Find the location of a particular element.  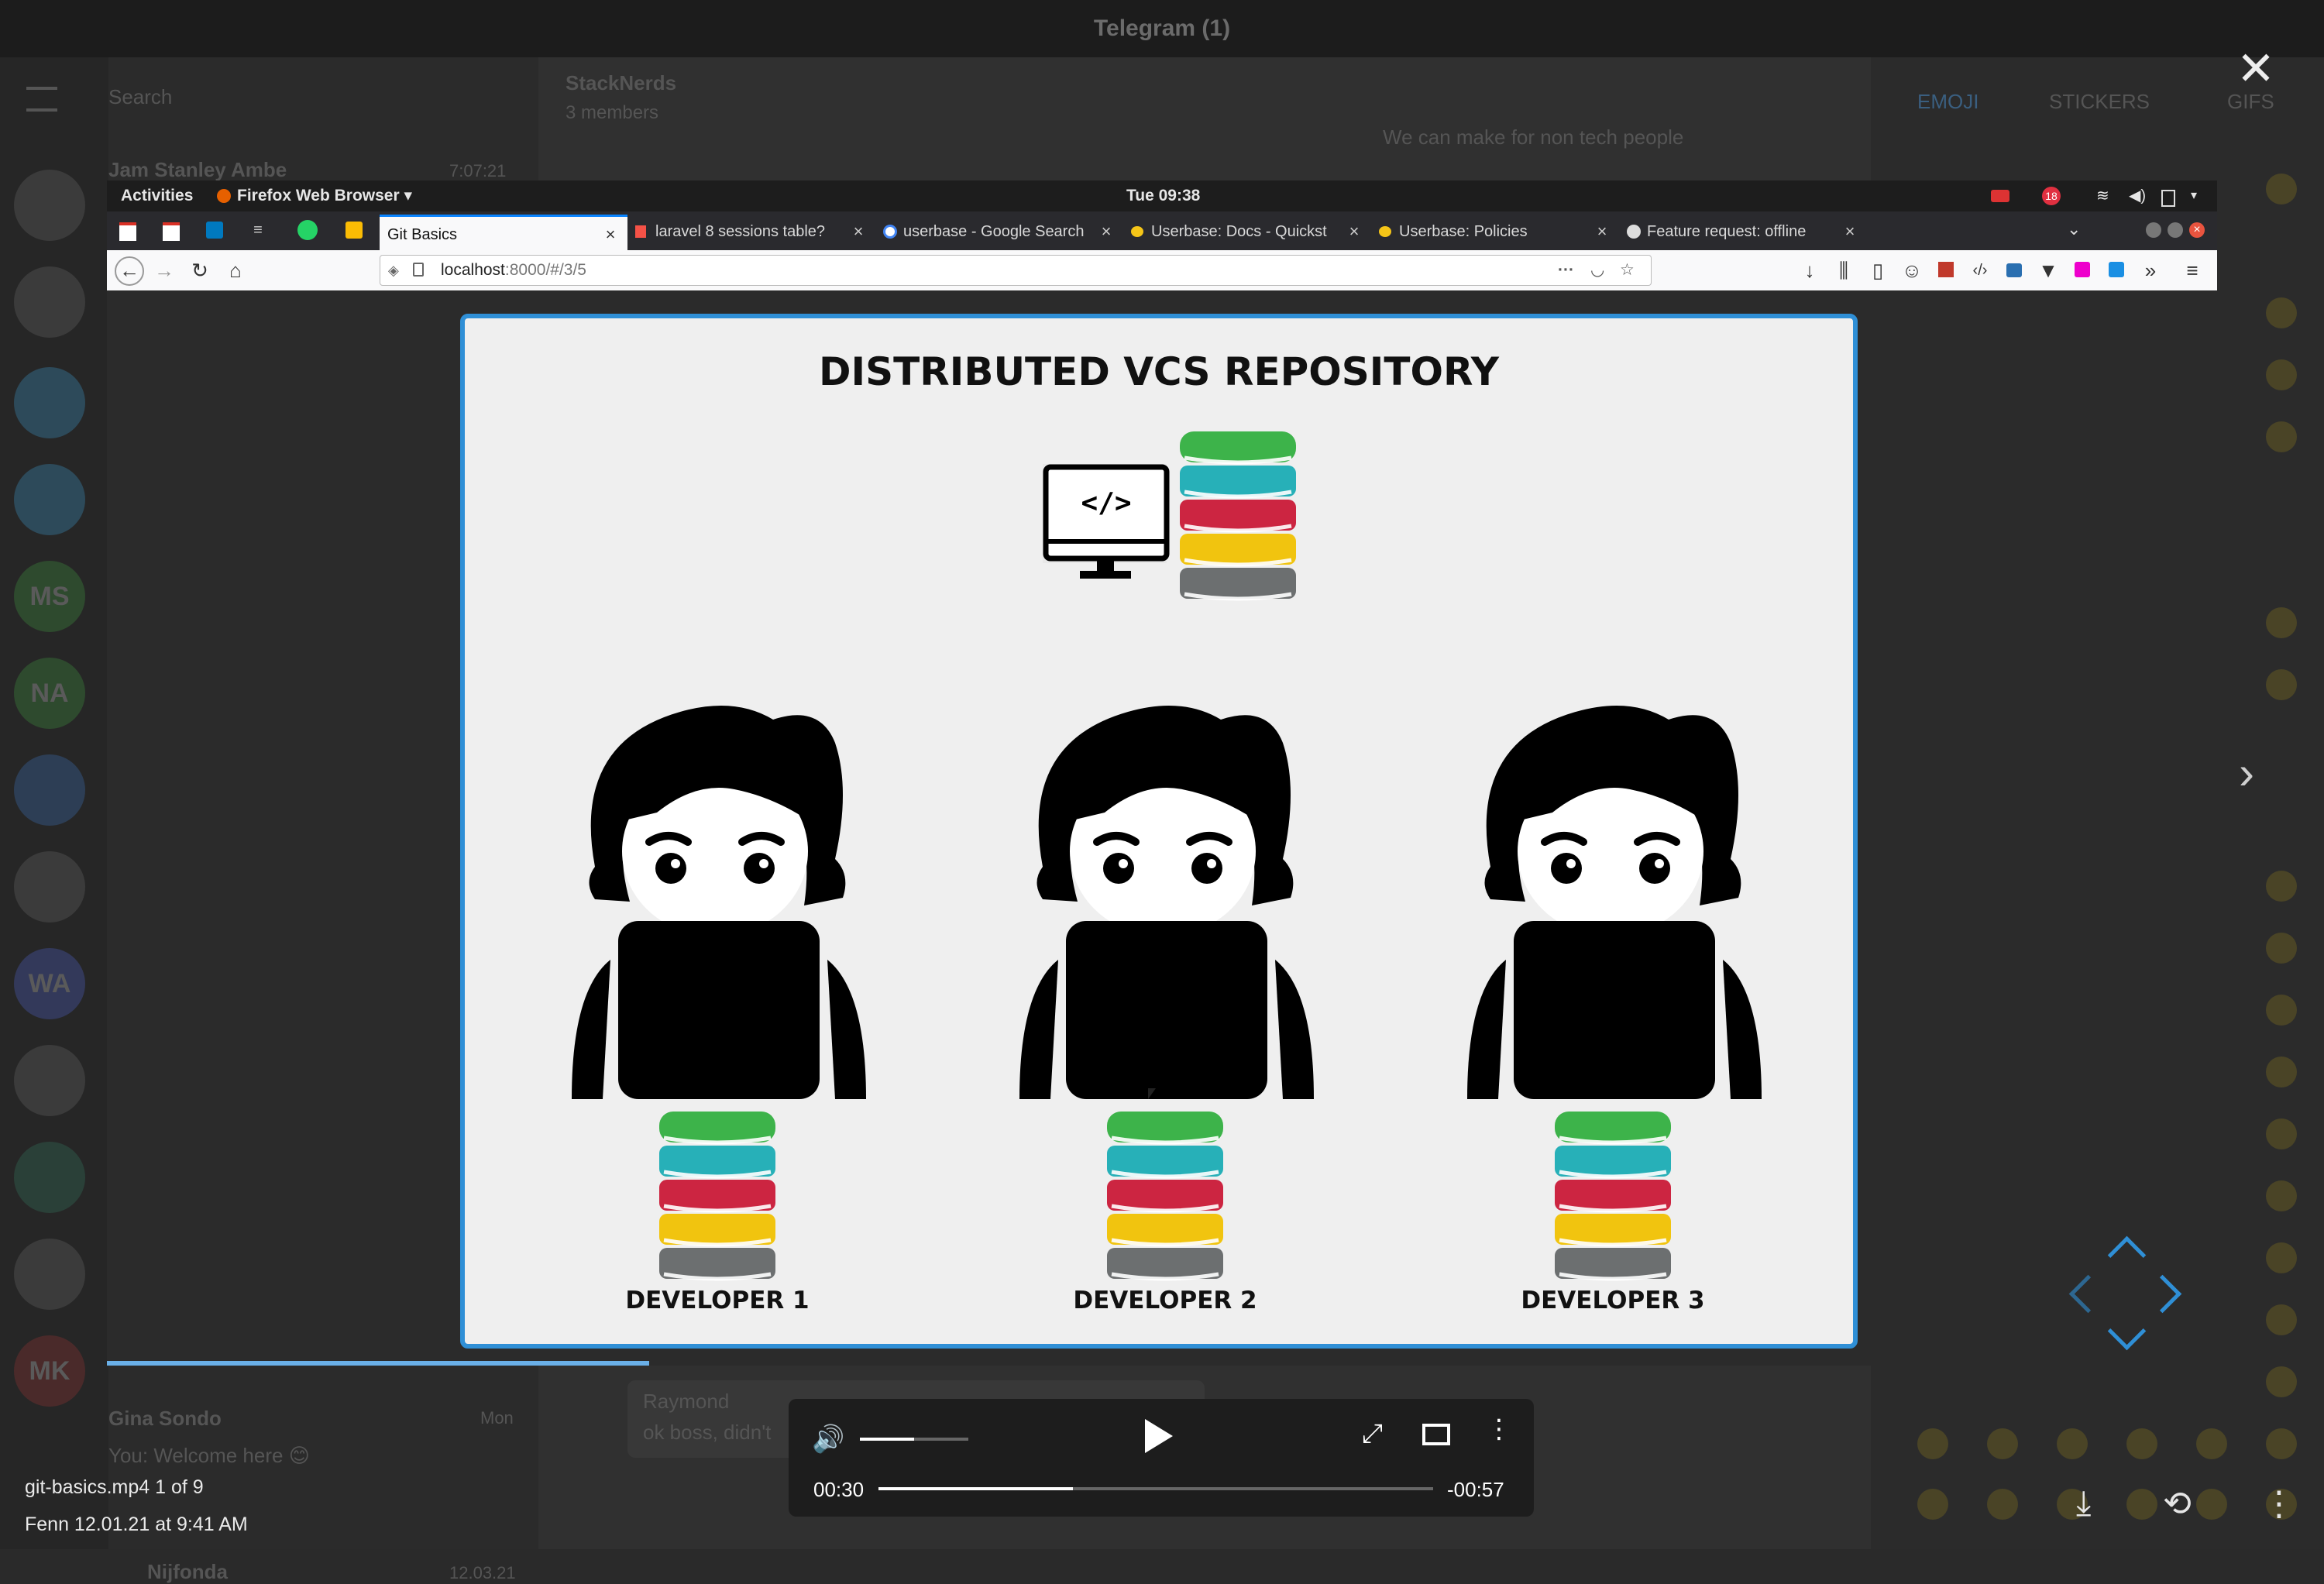

page-actions-icon: ··· is located at coordinates (1566, 270).